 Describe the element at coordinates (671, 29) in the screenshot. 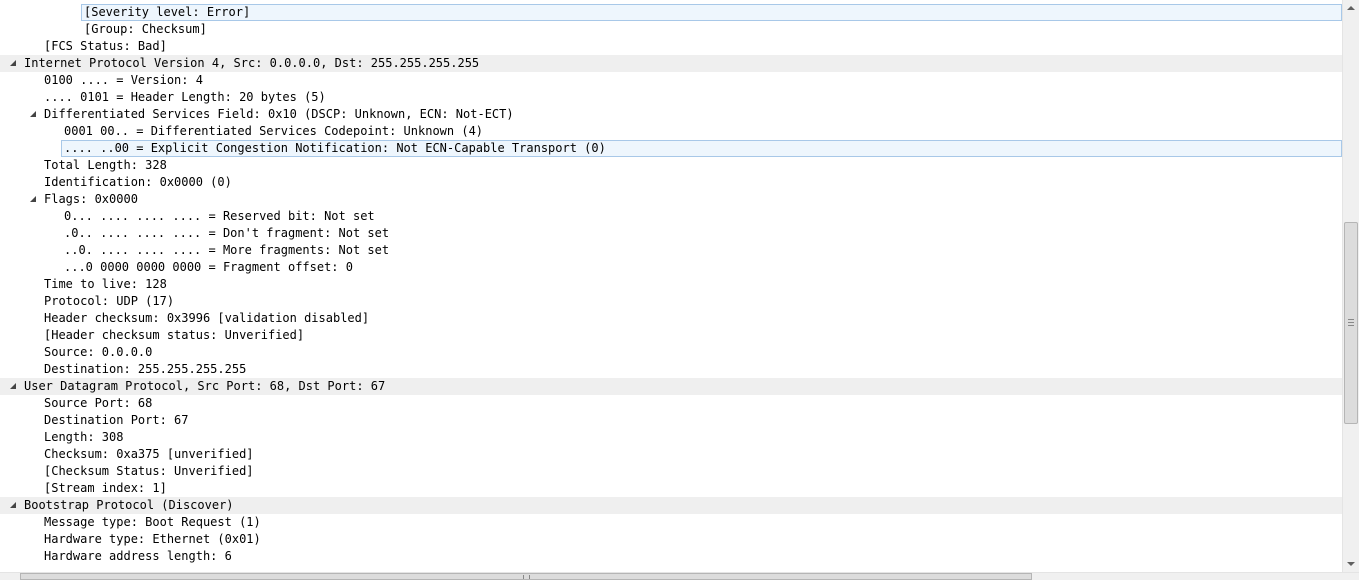

I see `tree-row: [Group: Checksum]` at that location.